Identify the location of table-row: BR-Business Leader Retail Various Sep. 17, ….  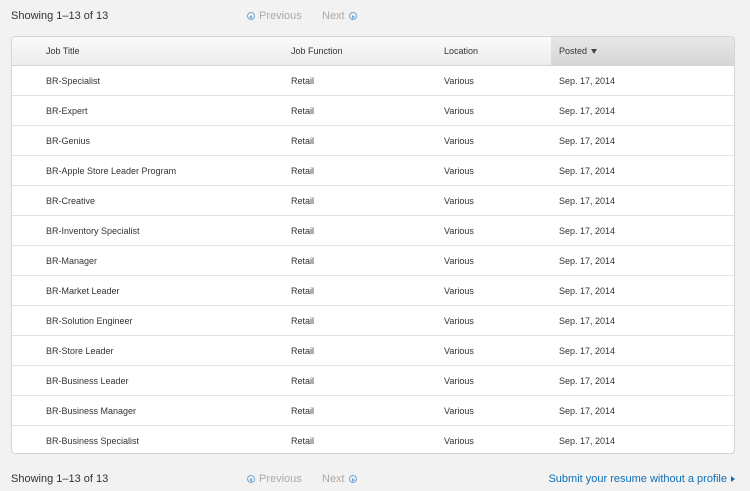
(373, 380).